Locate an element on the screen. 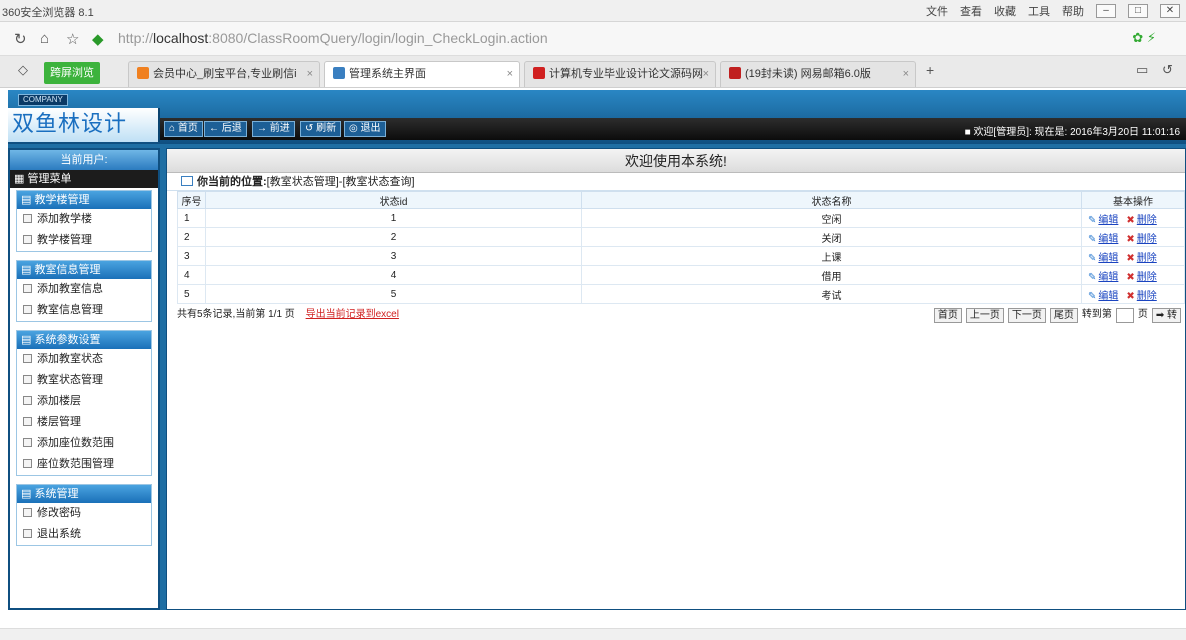 This screenshot has width=1186, height=640. pager-controls: 首页 上一页 下一页 尾页 转到第 页 ➡ 转 is located at coordinates (1057, 315).